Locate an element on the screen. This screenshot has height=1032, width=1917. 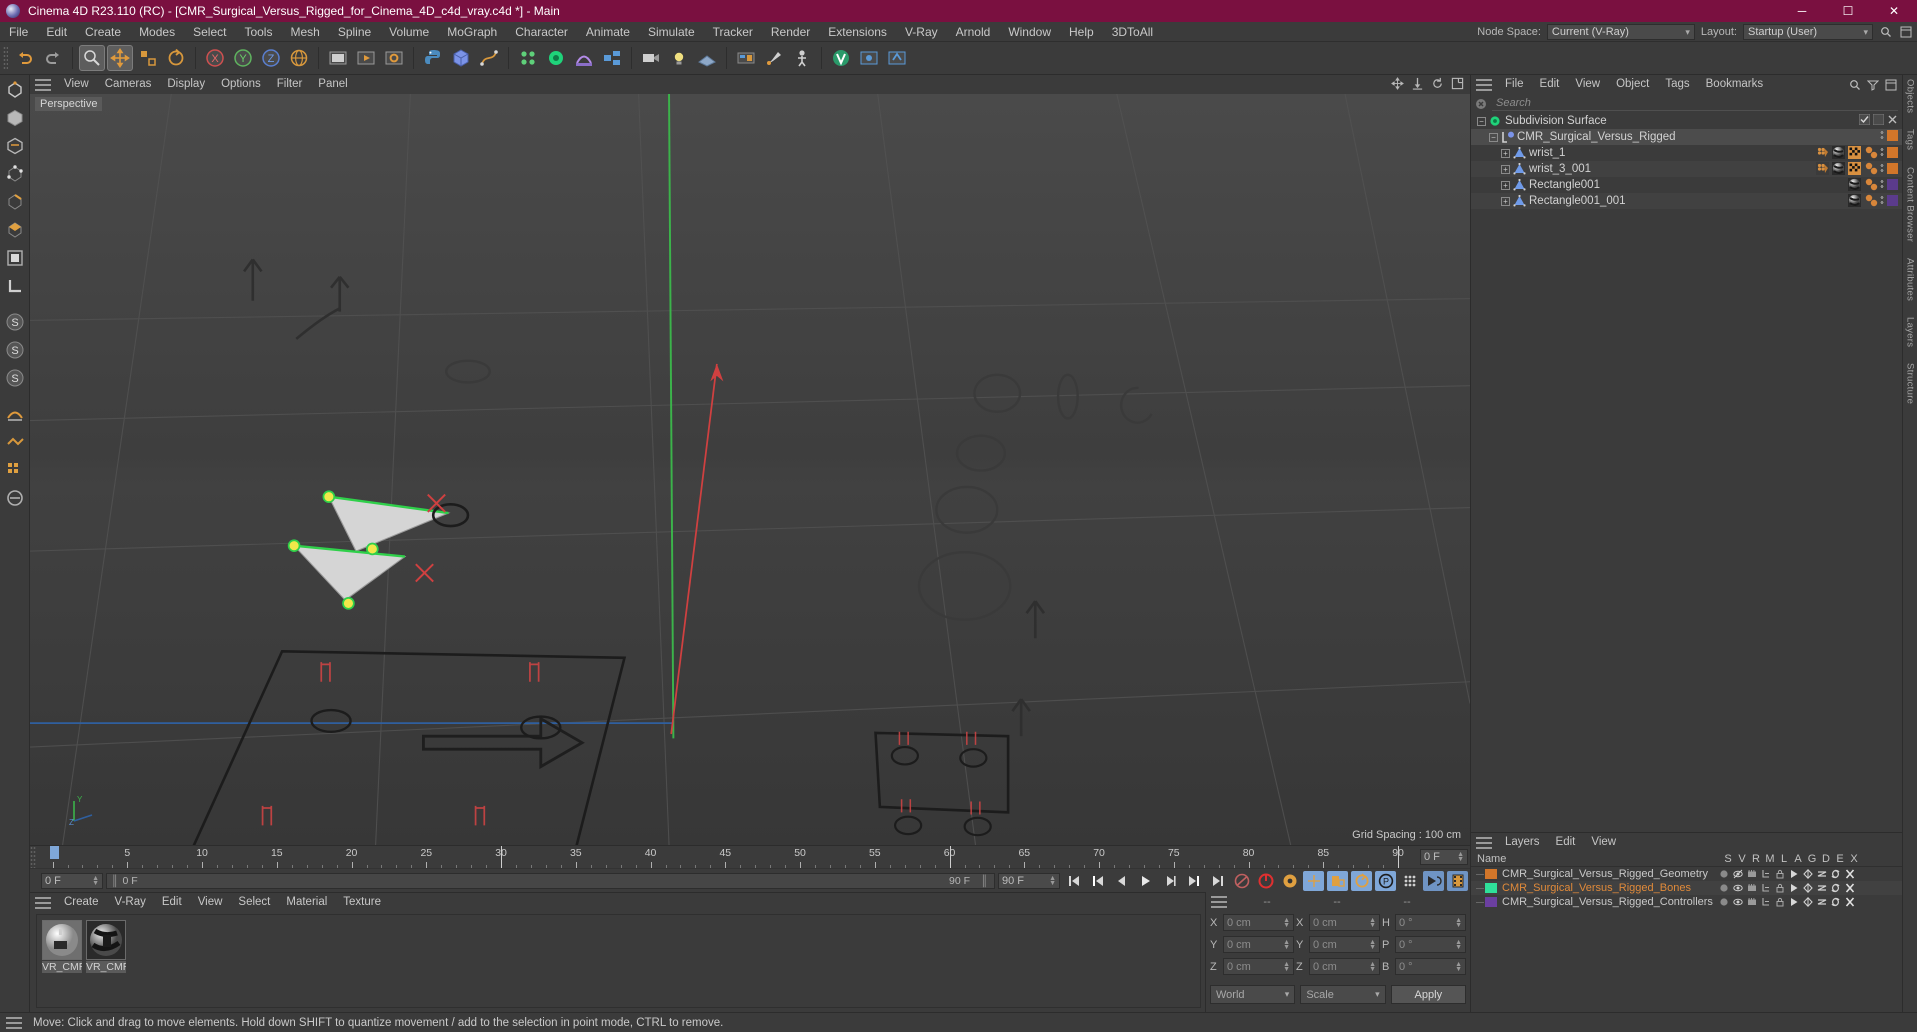
minimize-button: ─ is located at coordinates (1802, 11).